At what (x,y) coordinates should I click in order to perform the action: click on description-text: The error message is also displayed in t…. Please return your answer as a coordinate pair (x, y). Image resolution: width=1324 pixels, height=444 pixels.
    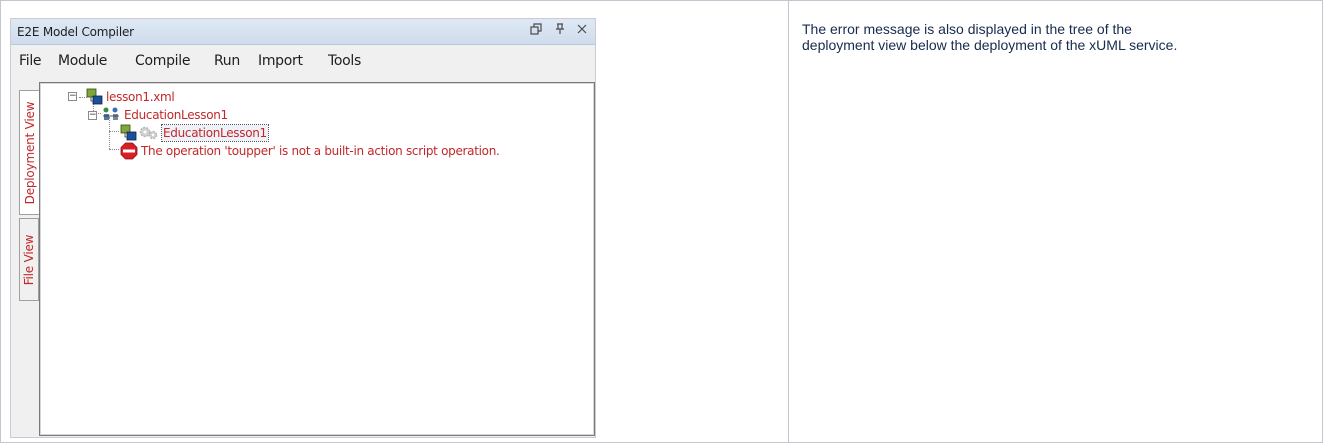
    Looking at the image, I should click on (990, 37).